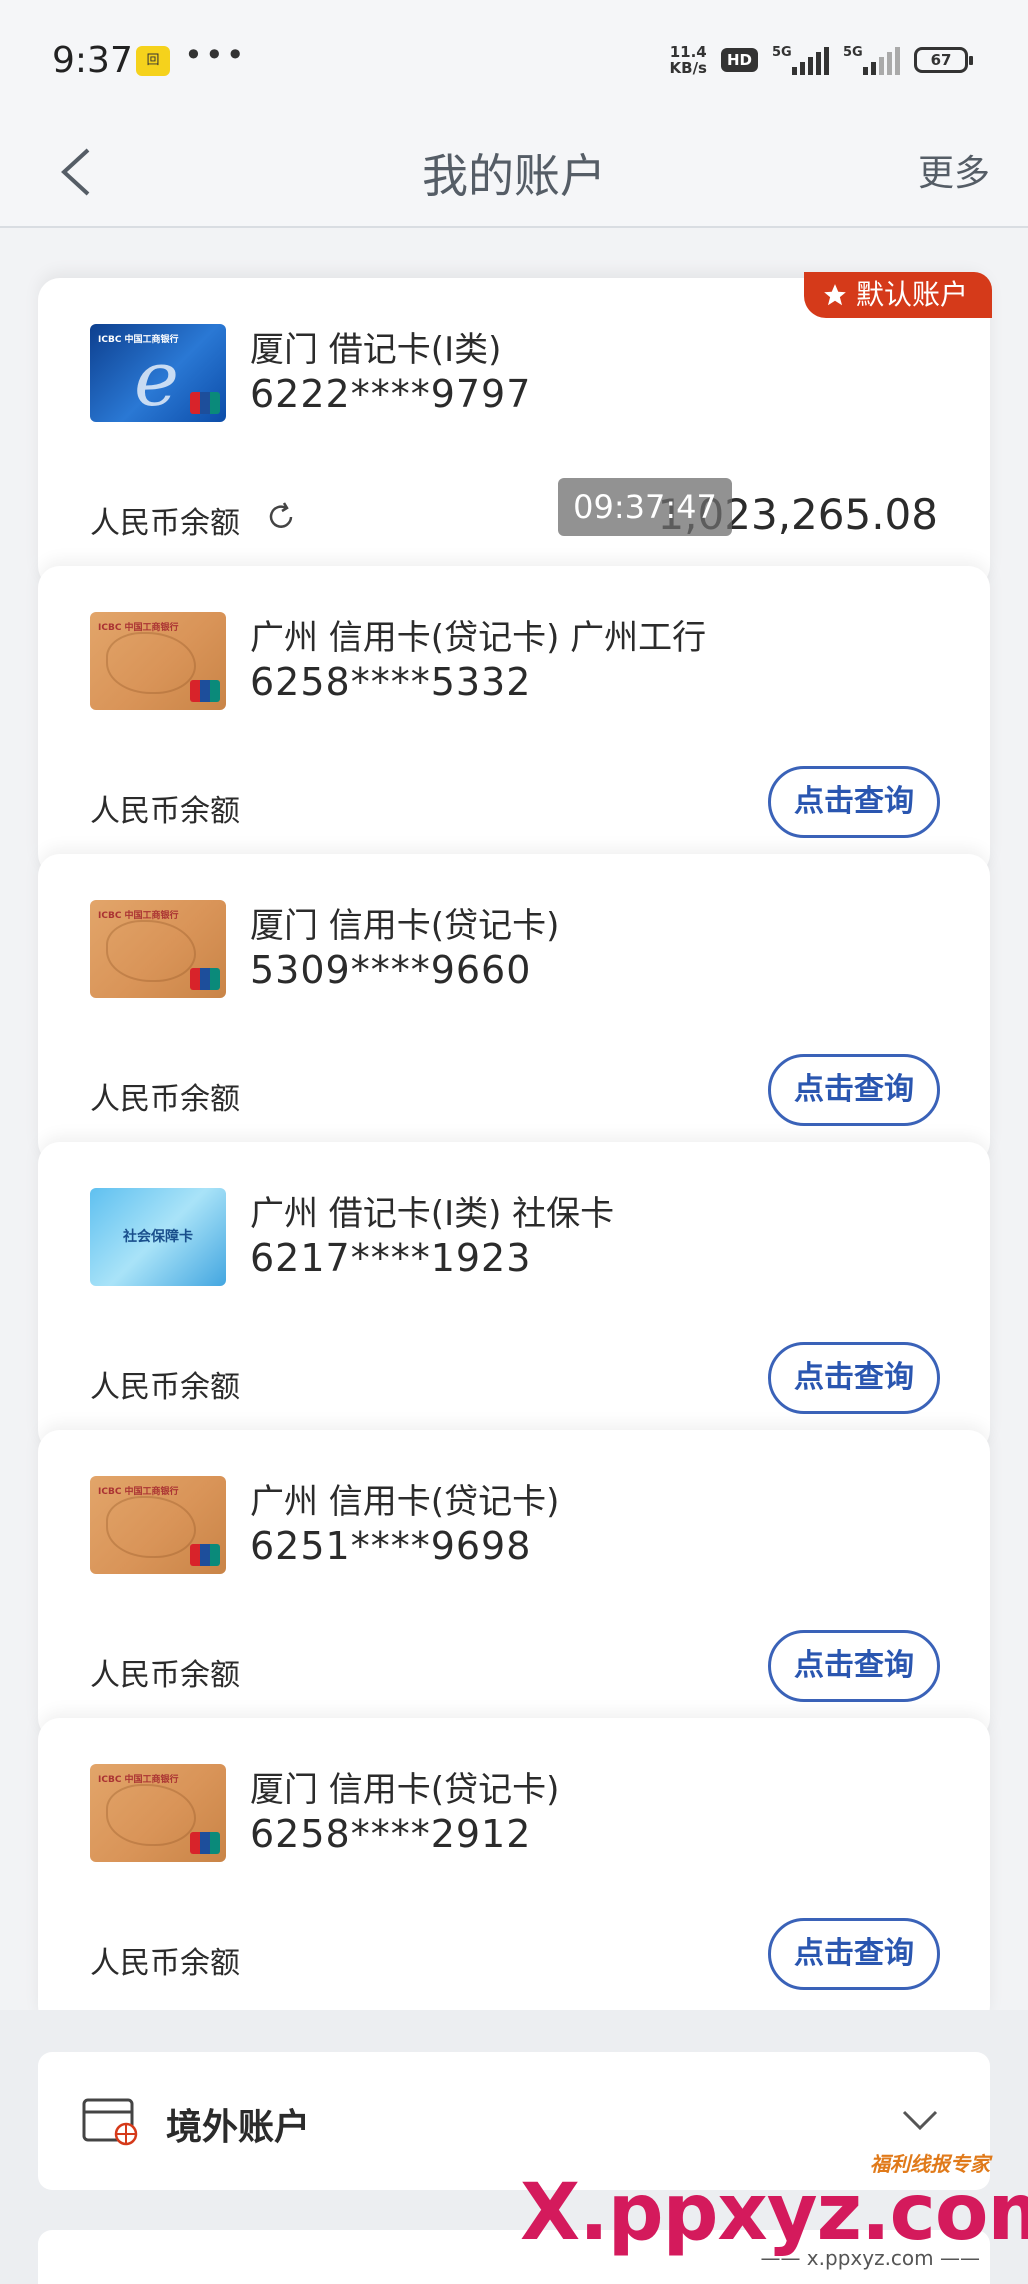  Describe the element at coordinates (156, 378) in the screenshot. I see `e-logo-icon: e` at that location.